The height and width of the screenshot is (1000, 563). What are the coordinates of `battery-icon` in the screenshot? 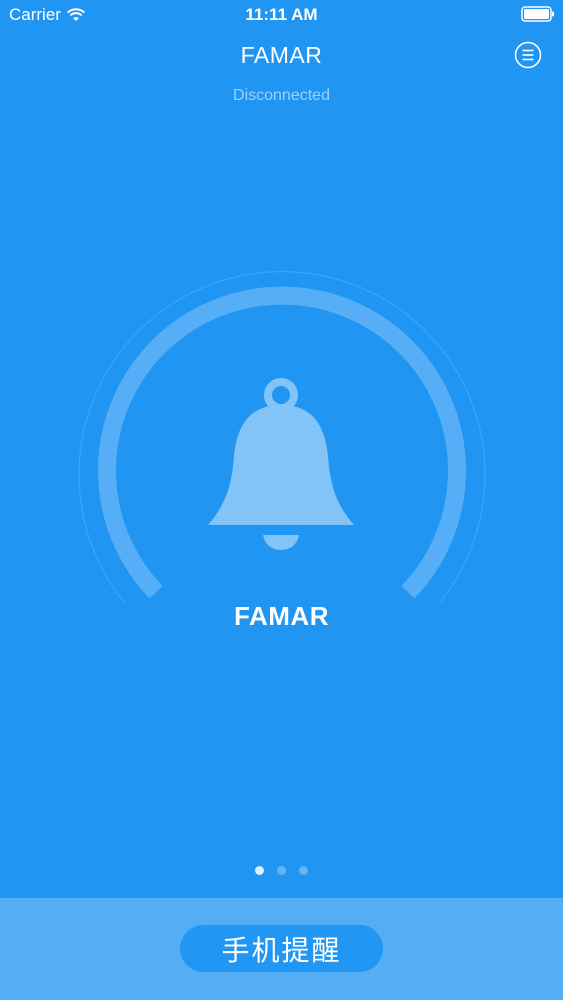 It's located at (537, 14).